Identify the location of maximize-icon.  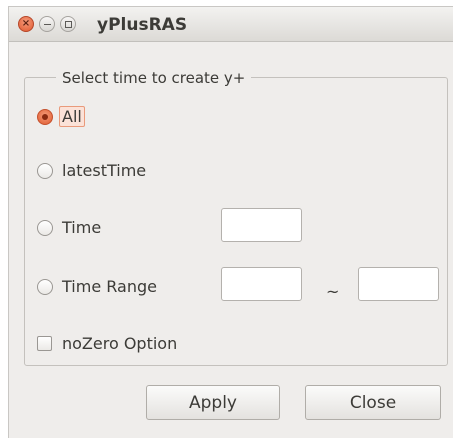
(68, 24).